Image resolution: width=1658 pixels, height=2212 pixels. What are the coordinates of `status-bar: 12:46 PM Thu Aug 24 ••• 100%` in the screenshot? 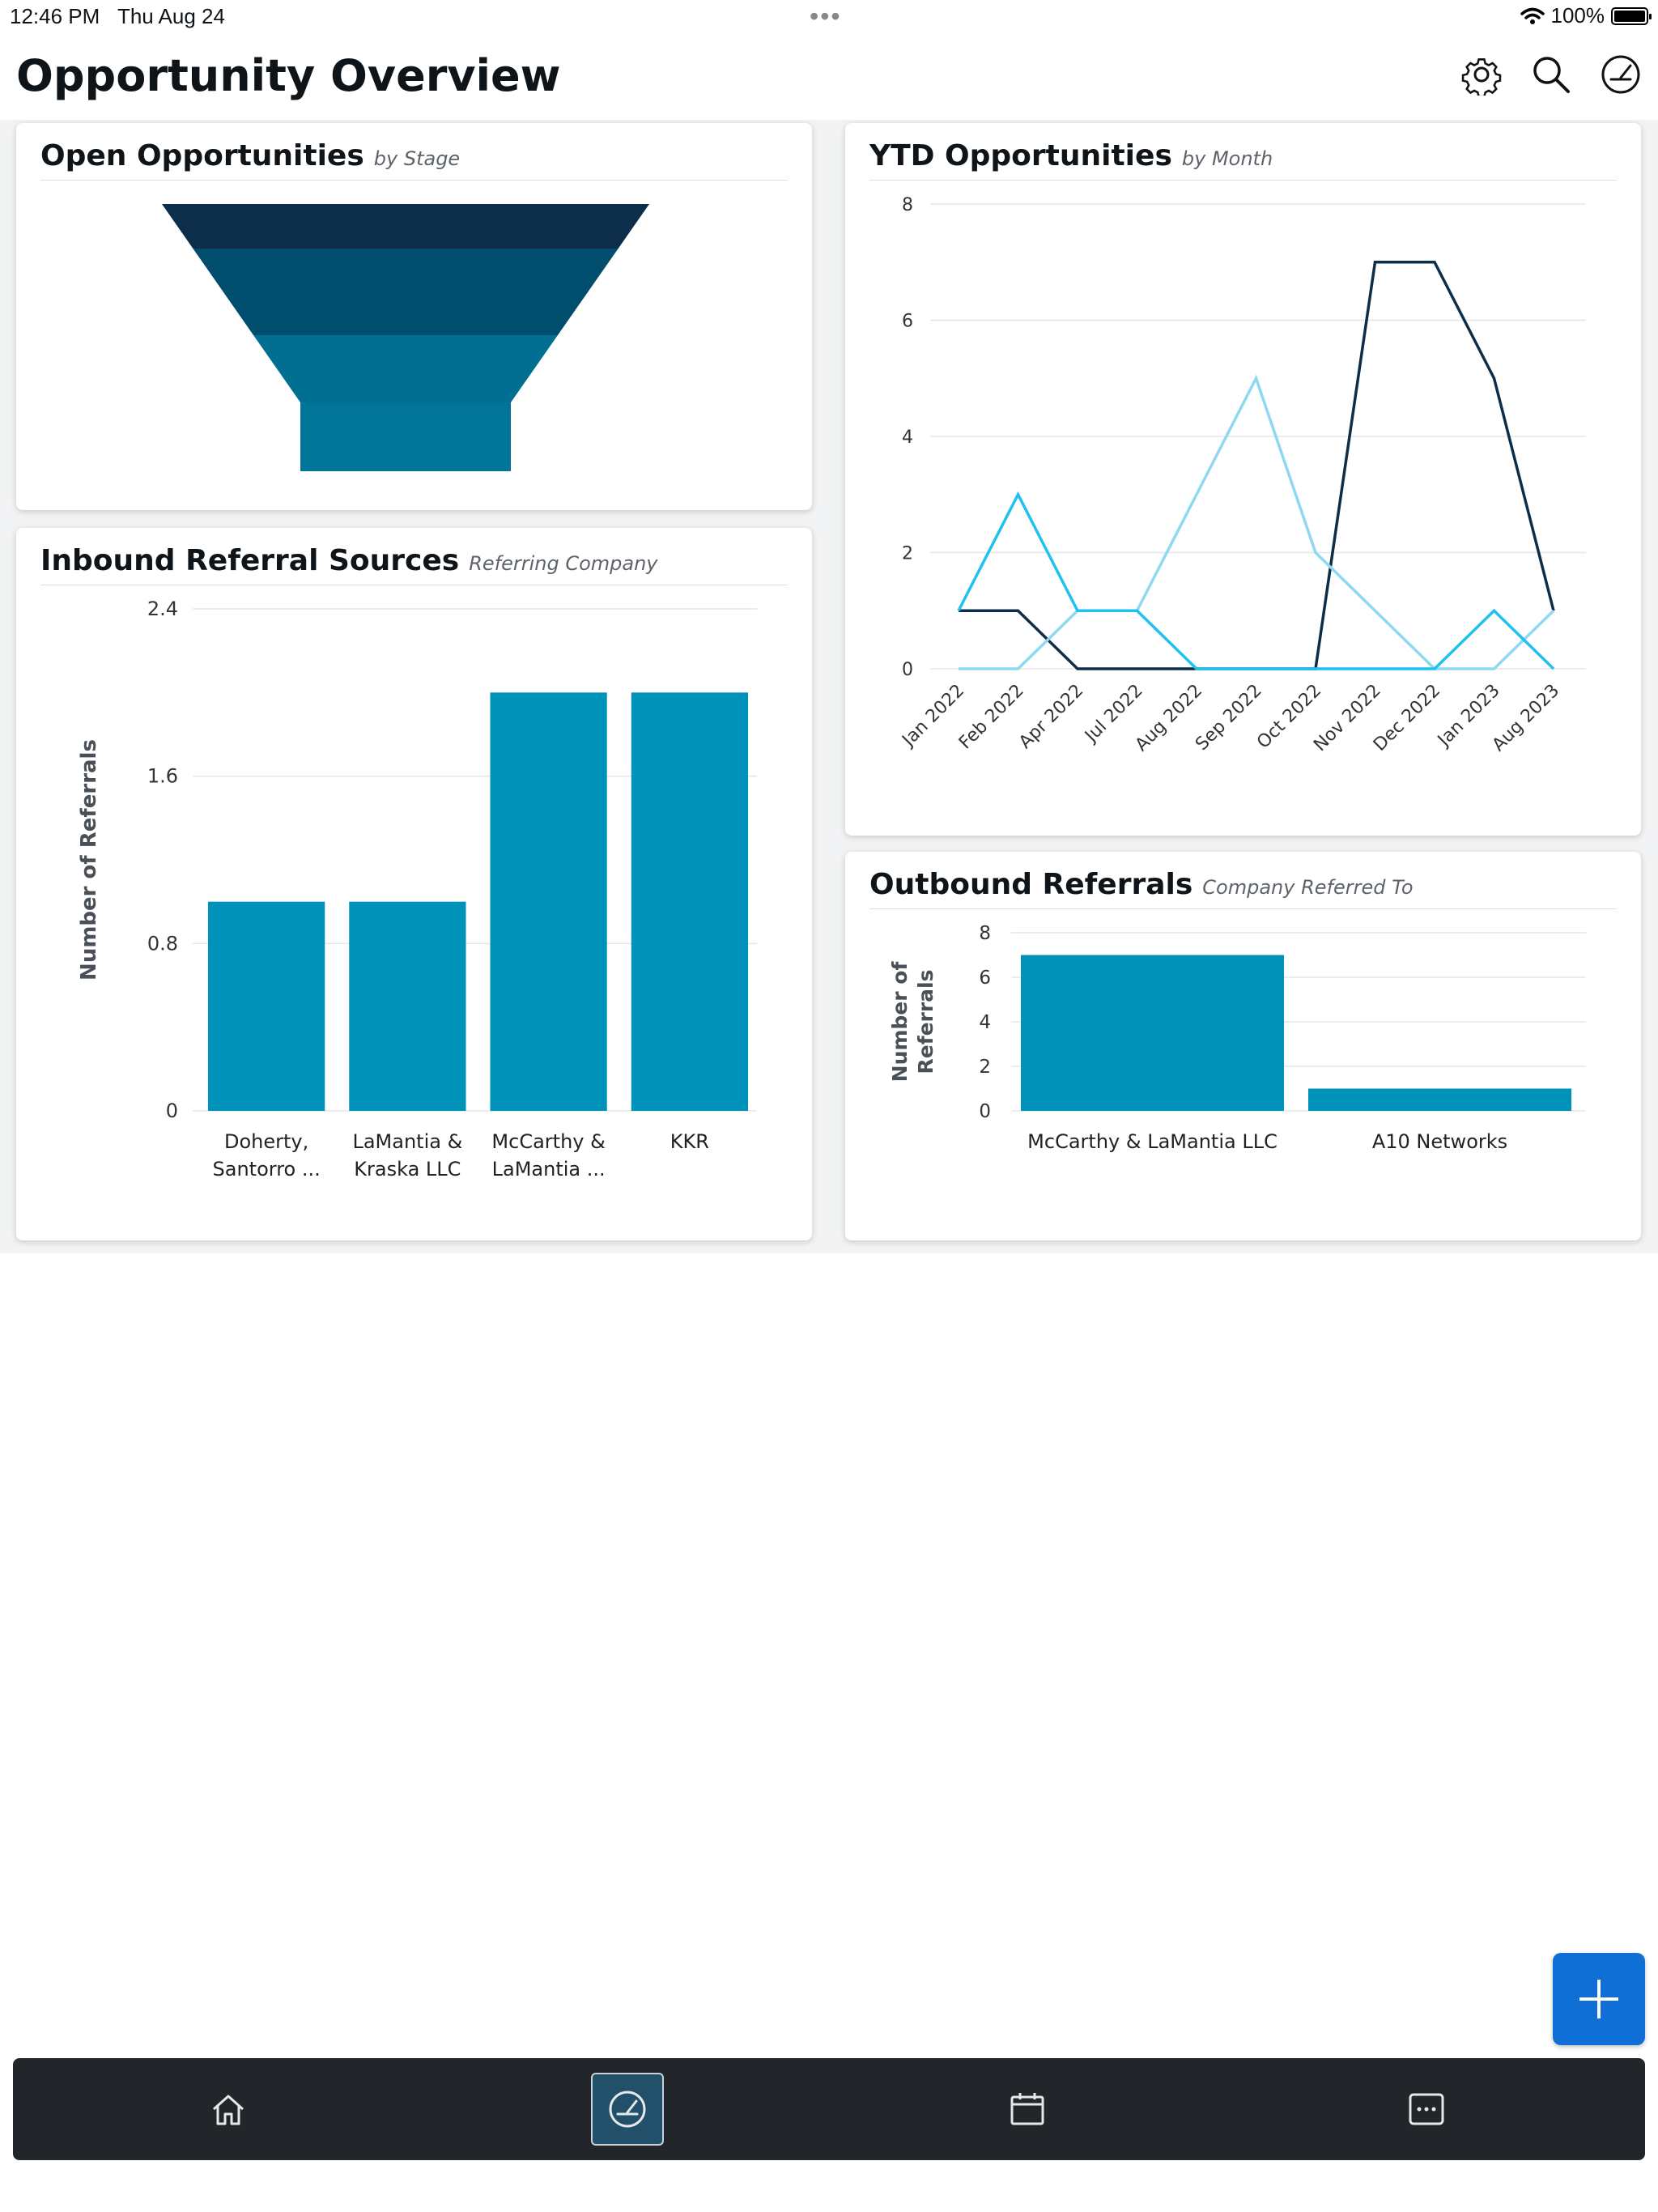 It's located at (829, 18).